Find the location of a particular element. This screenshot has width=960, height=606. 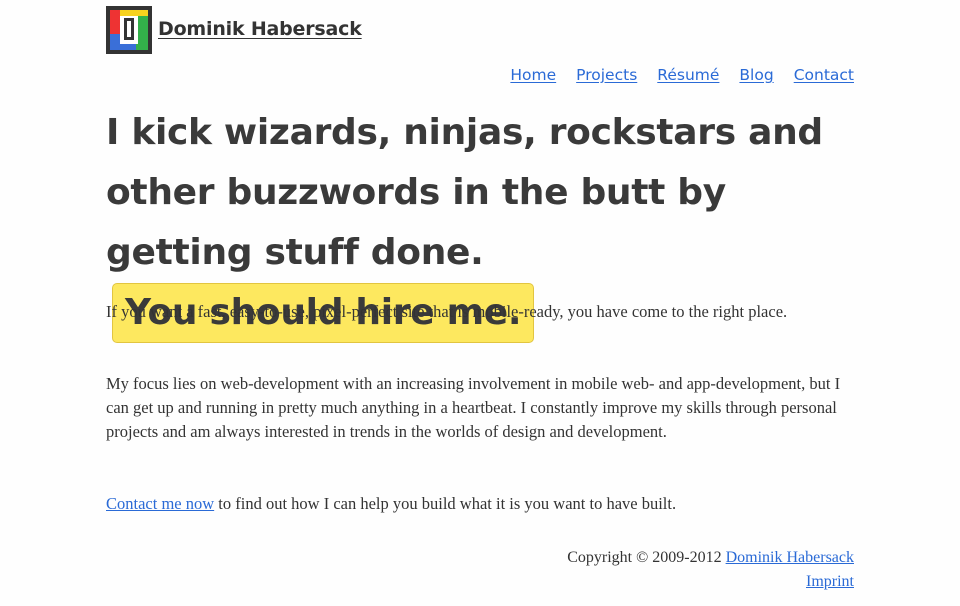

site-brand-link: Dominik Habersack is located at coordinates (234, 30).